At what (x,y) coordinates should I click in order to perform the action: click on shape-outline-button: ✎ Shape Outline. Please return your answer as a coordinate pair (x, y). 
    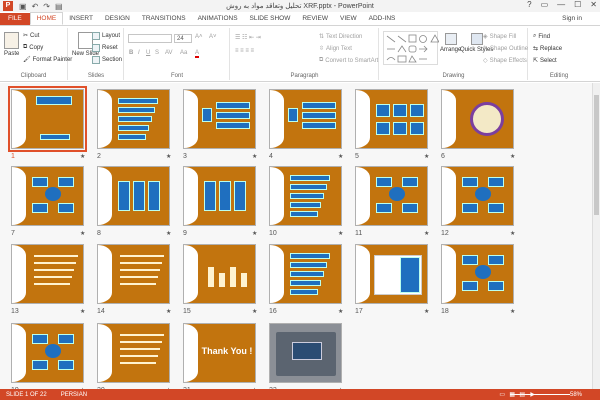
    Looking at the image, I should click on (505, 49).